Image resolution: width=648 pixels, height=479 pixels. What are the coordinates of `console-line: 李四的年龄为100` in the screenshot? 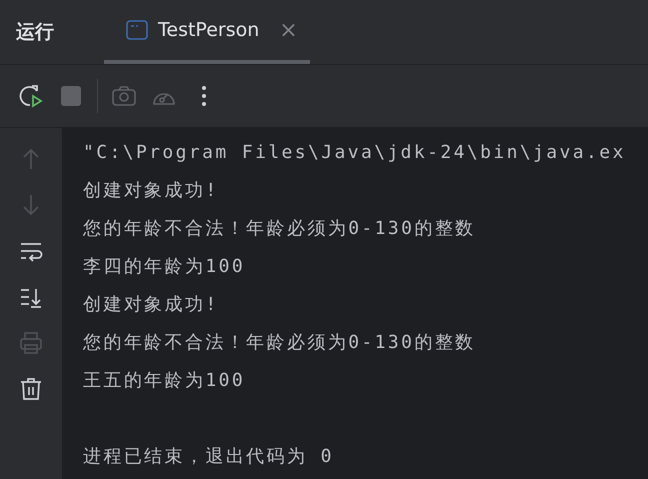 It's located at (164, 267).